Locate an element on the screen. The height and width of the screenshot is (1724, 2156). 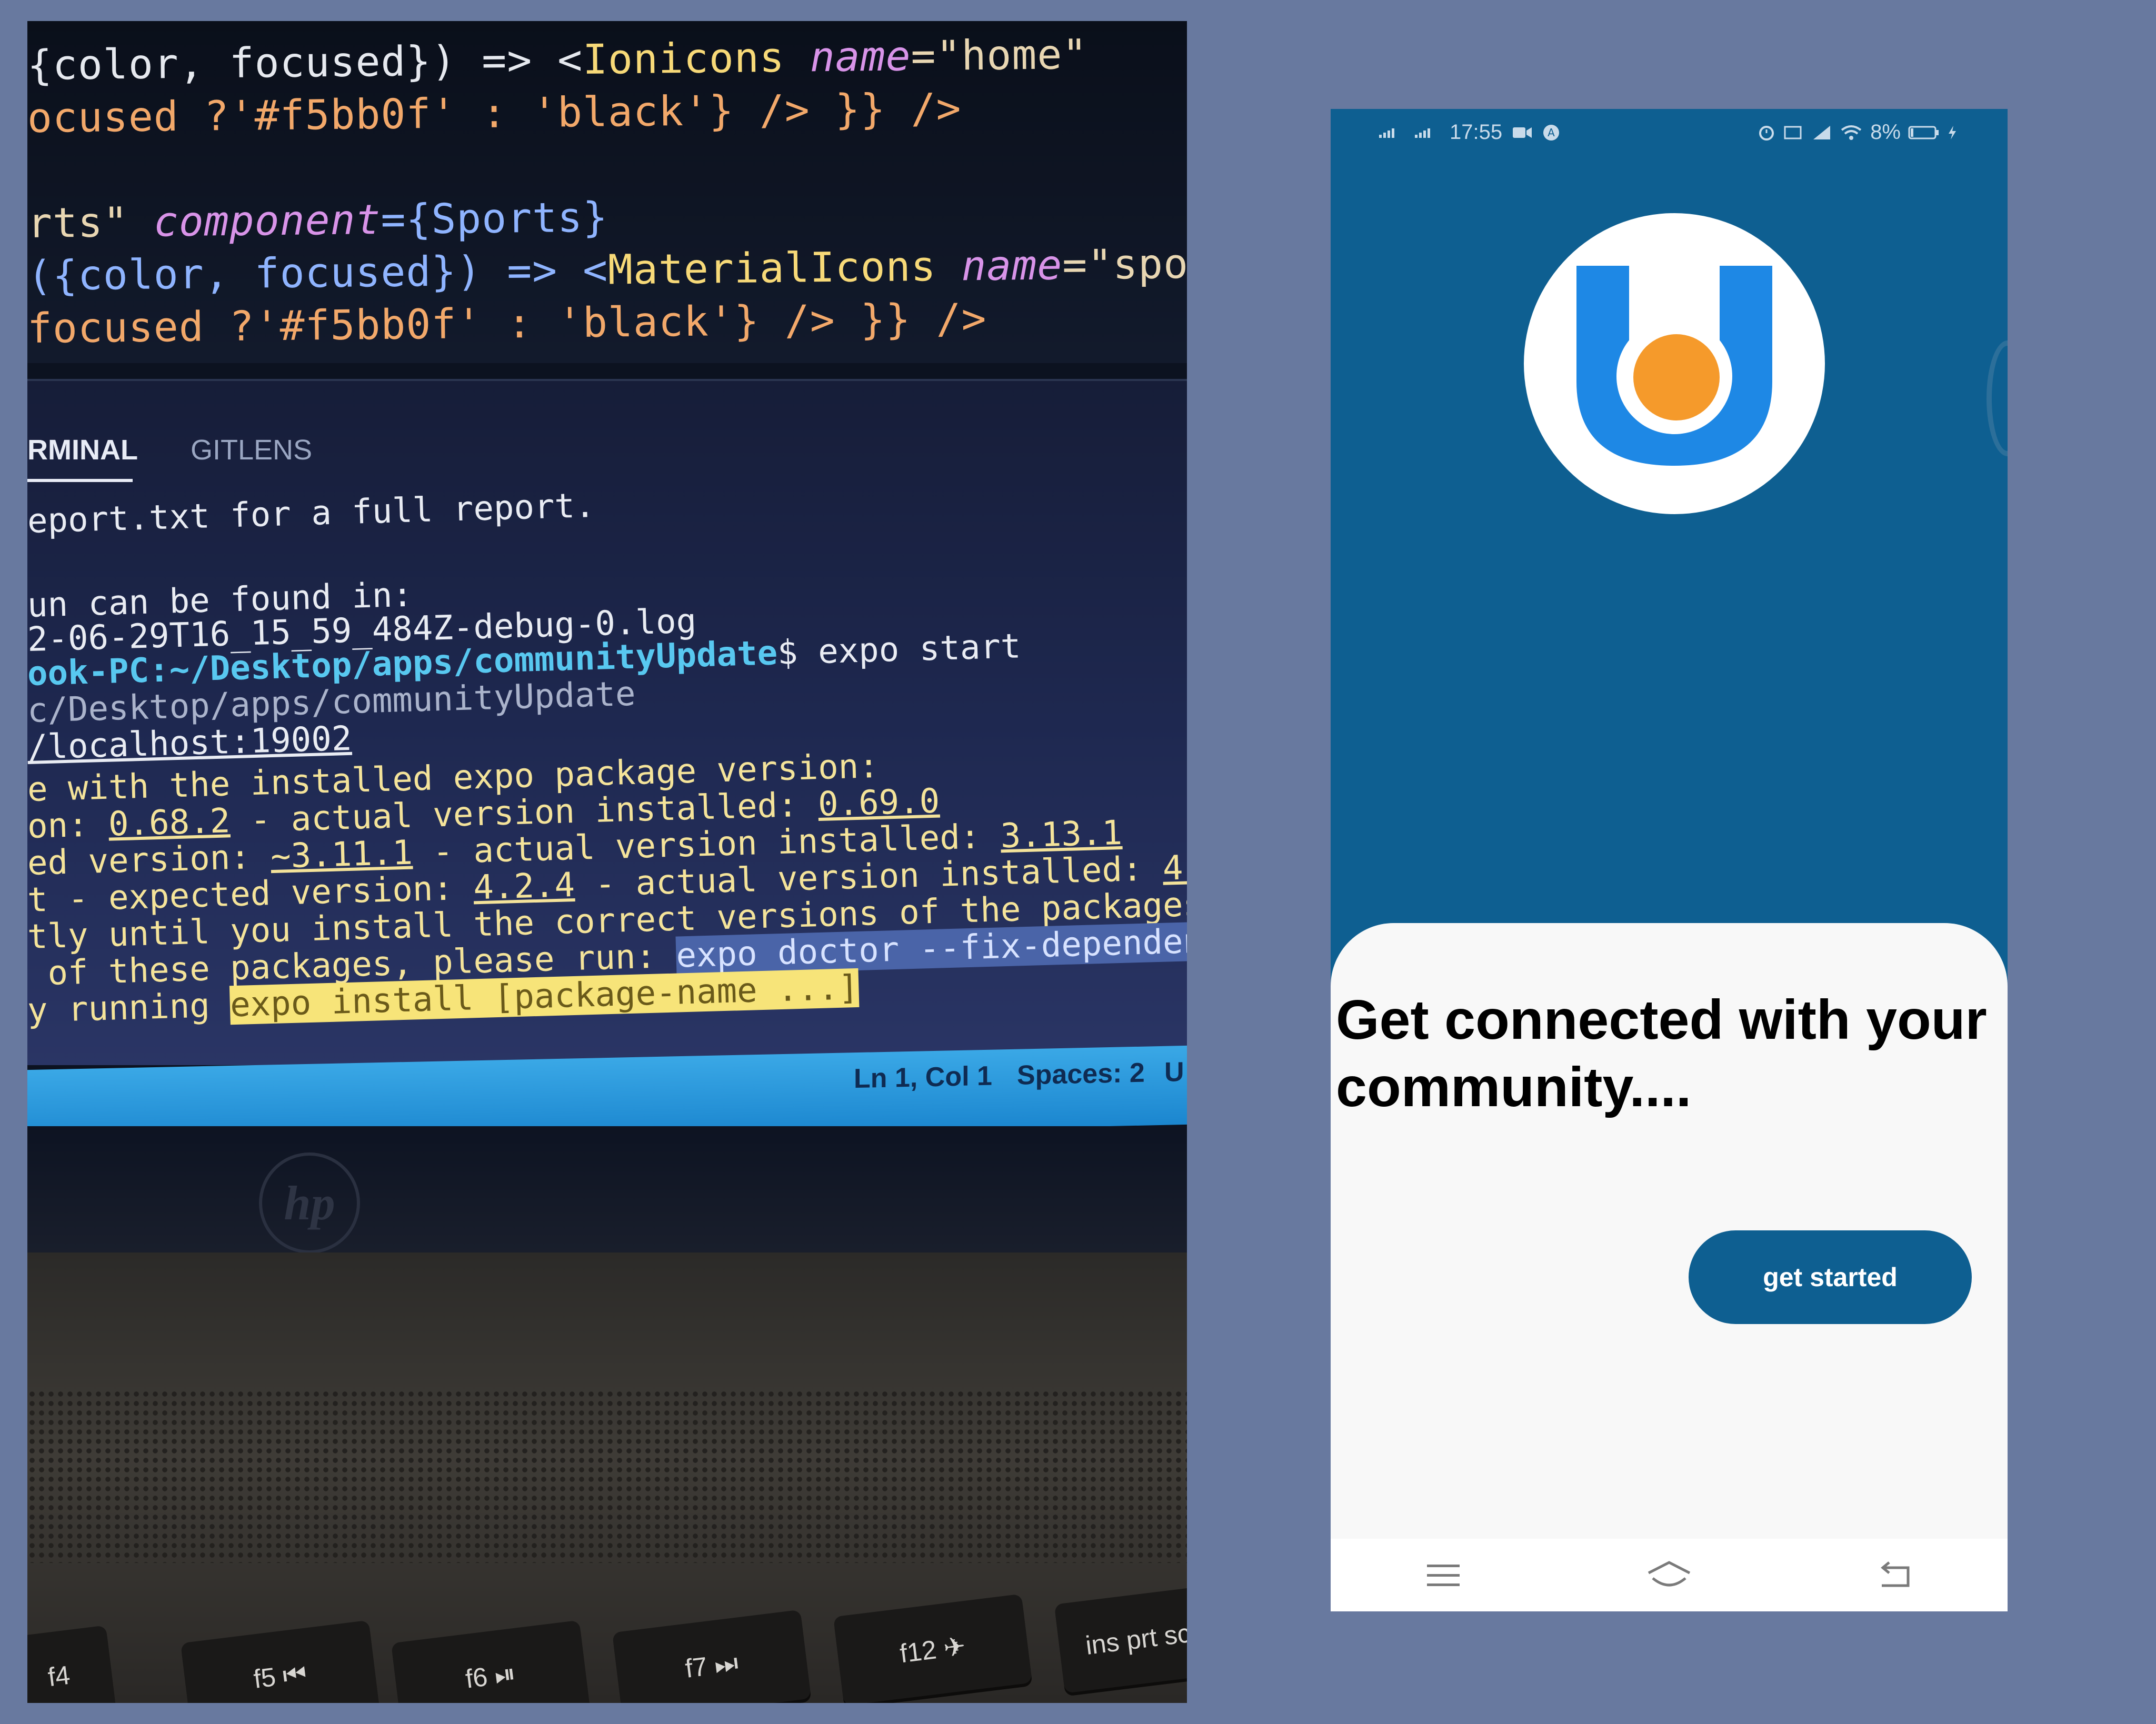
charging-icon is located at coordinates (1952, 132).